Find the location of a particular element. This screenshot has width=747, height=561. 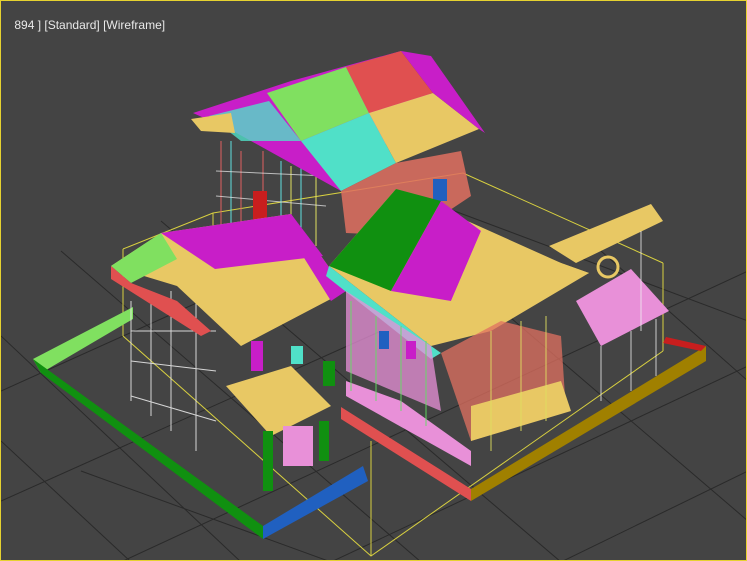

viewport-view-label: [Standard] is located at coordinates (71, 25).